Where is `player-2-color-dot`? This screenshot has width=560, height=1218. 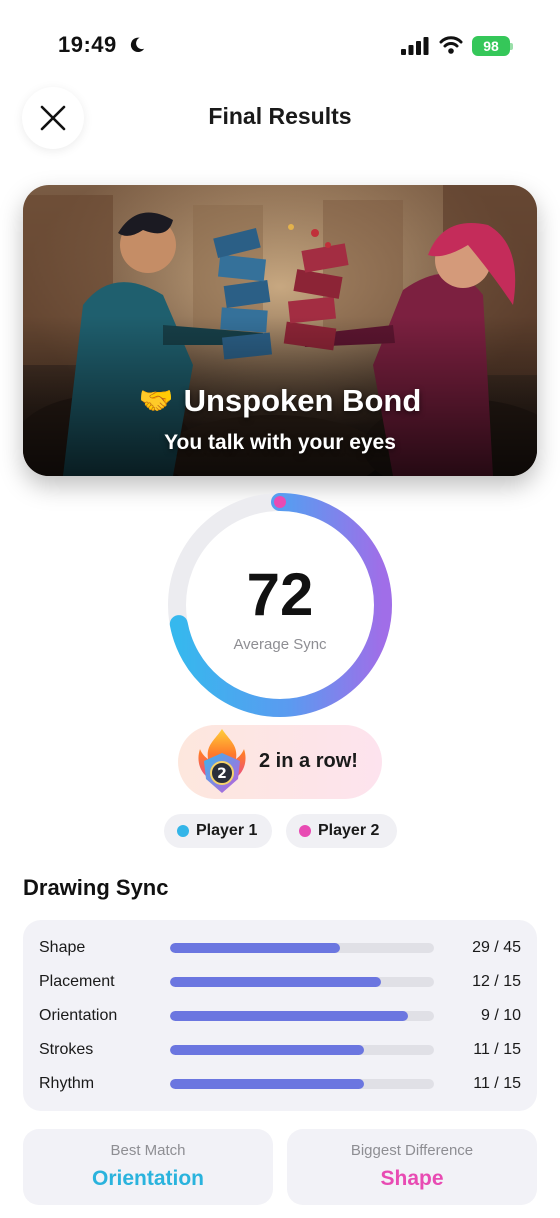
player-2-color-dot is located at coordinates (305, 831).